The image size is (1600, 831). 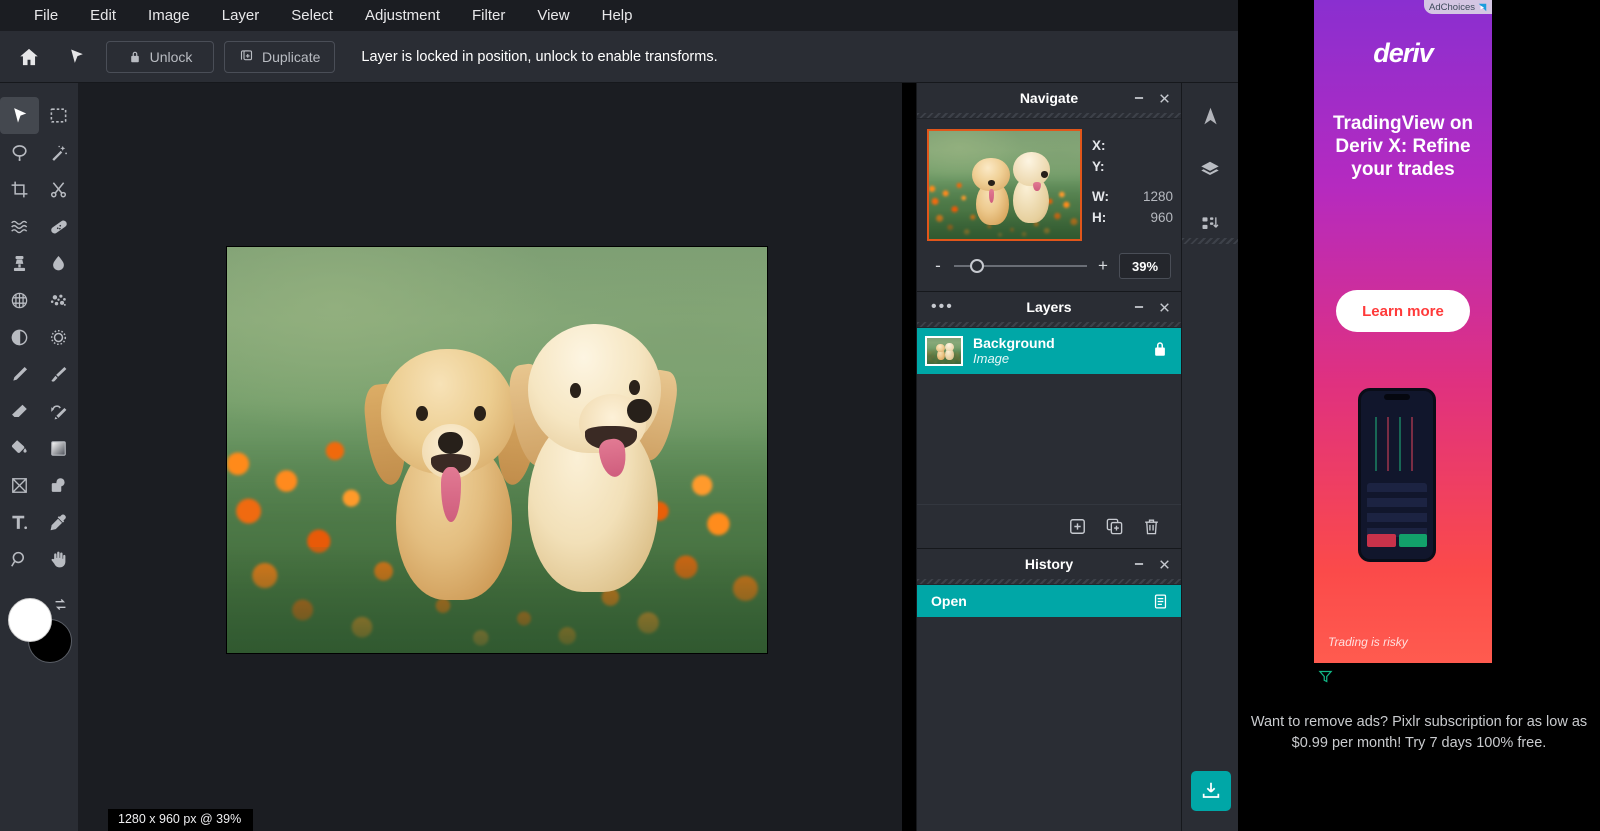 I want to click on navigate-w-row: W: 1280, so click(x=1132, y=196).